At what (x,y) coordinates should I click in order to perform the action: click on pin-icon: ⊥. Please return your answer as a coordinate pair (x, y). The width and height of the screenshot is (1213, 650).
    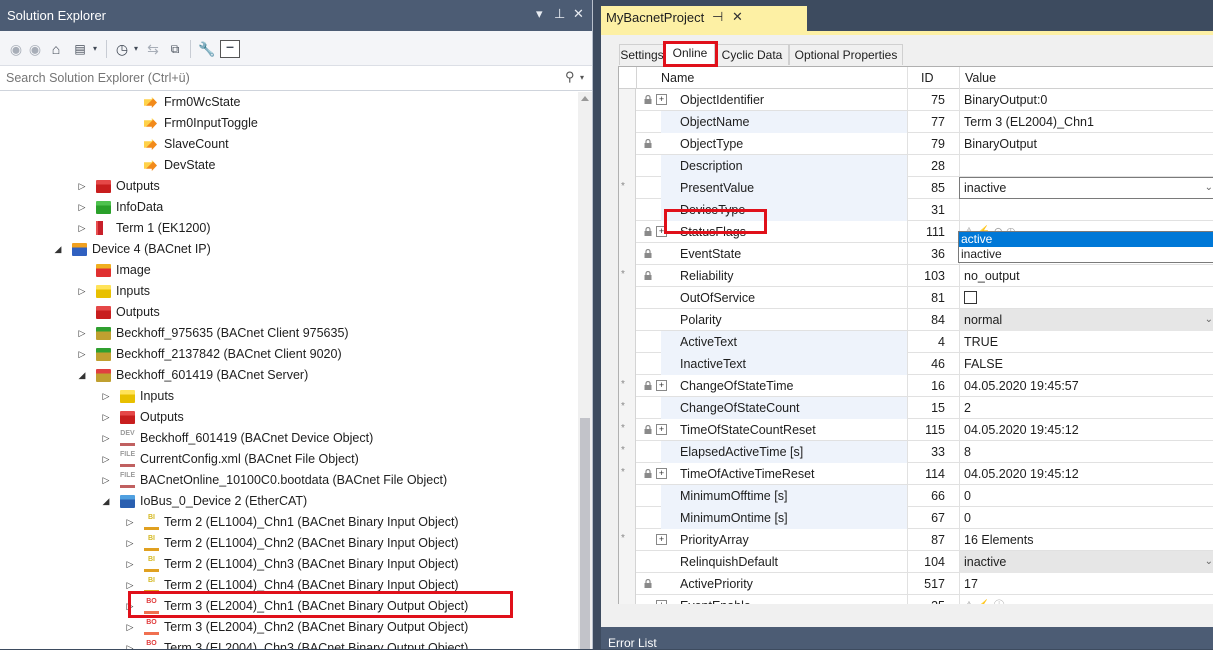
    Looking at the image, I should click on (559, 14).